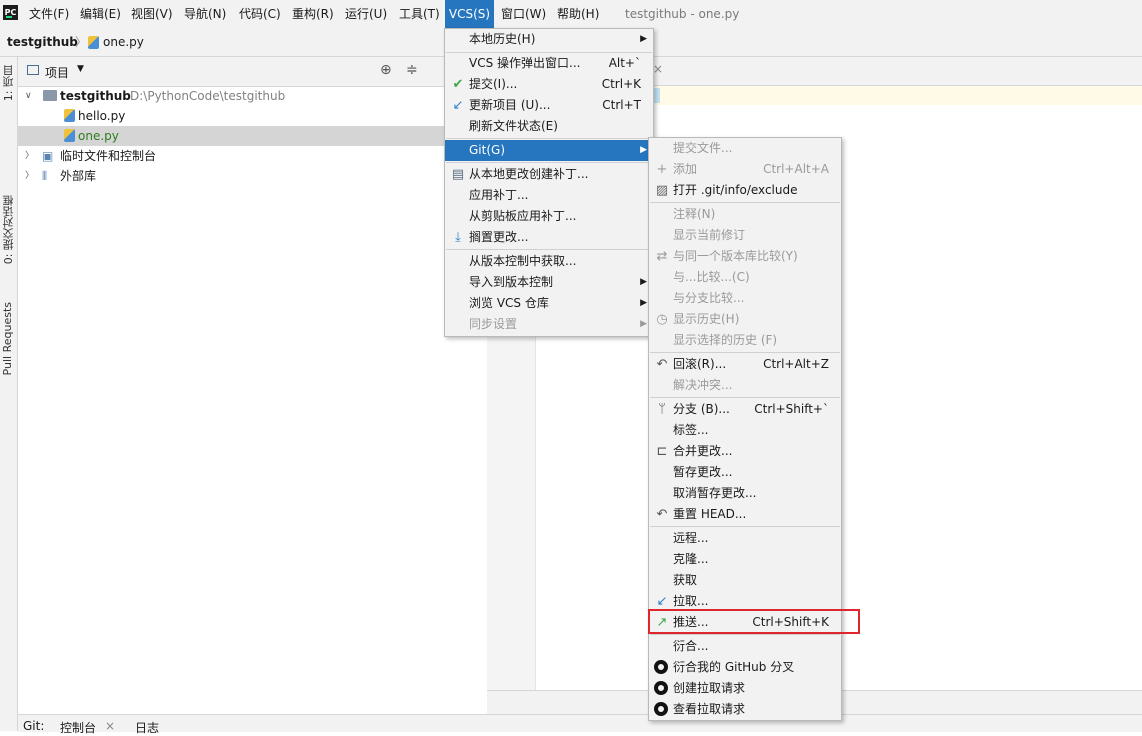 This screenshot has width=1142, height=736. What do you see at coordinates (662, 256) in the screenshot?
I see `compare-icon: ⇄` at bounding box center [662, 256].